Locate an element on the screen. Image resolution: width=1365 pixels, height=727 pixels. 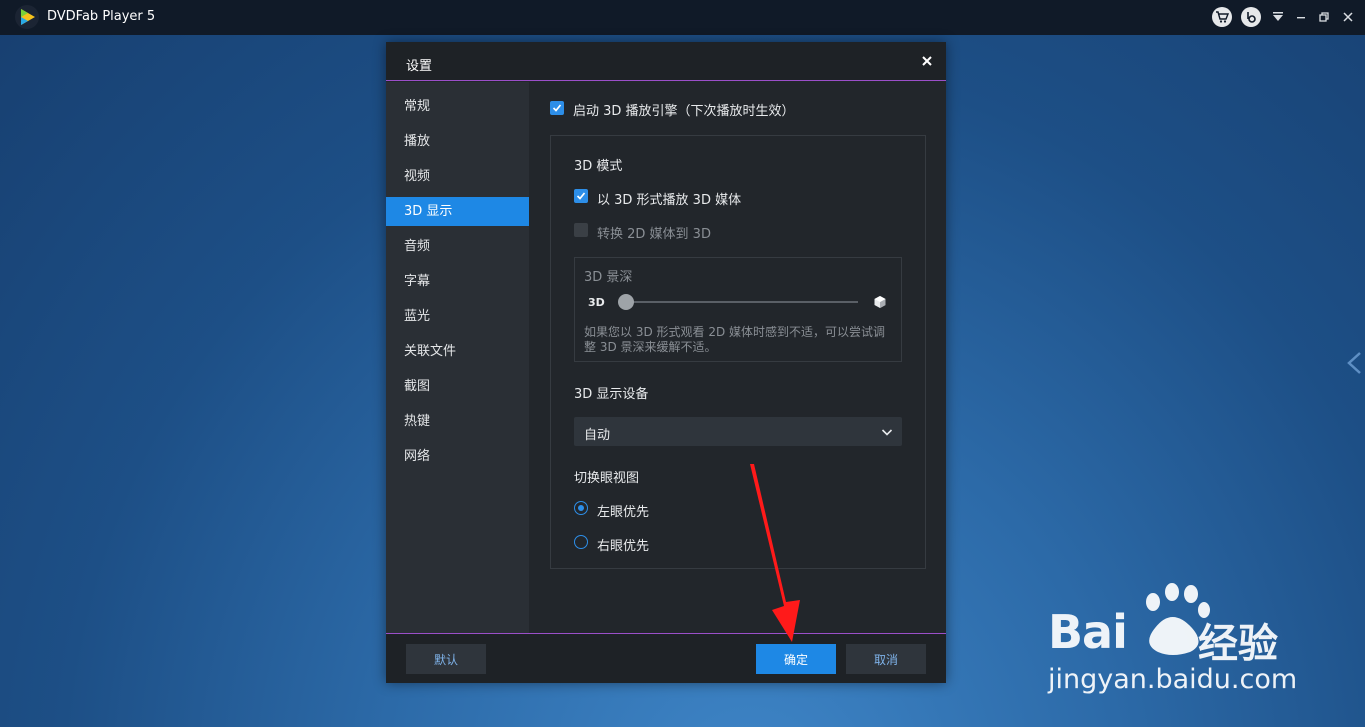
enable-3d-label: 启动 3D 播放引擎（下次播放时生效） is located at coordinates (684, 111).